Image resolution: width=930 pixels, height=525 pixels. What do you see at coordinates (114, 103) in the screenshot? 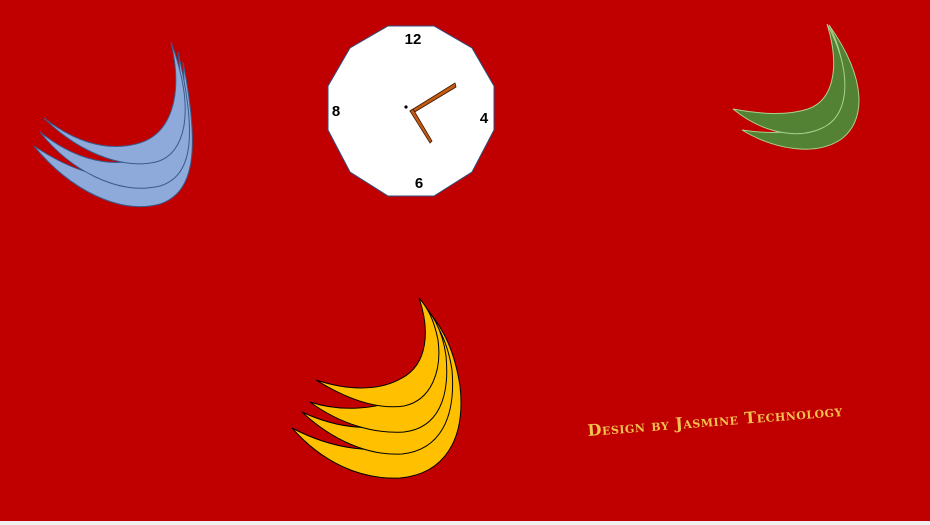
I see `blue-crescent-front` at bounding box center [114, 103].